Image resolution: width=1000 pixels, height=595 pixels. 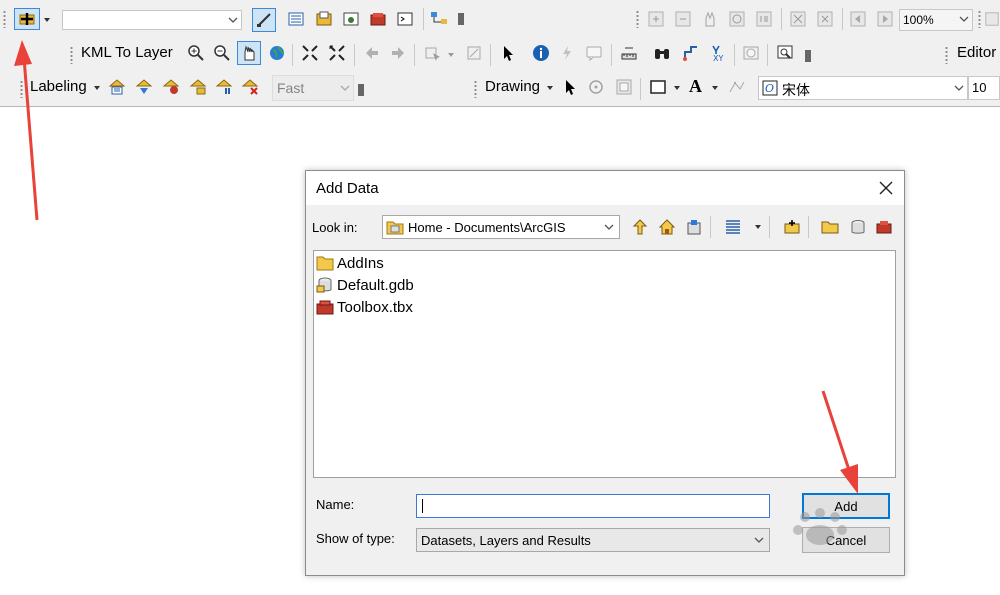 What do you see at coordinates (667, 227) in the screenshot?
I see `home-icon` at bounding box center [667, 227].